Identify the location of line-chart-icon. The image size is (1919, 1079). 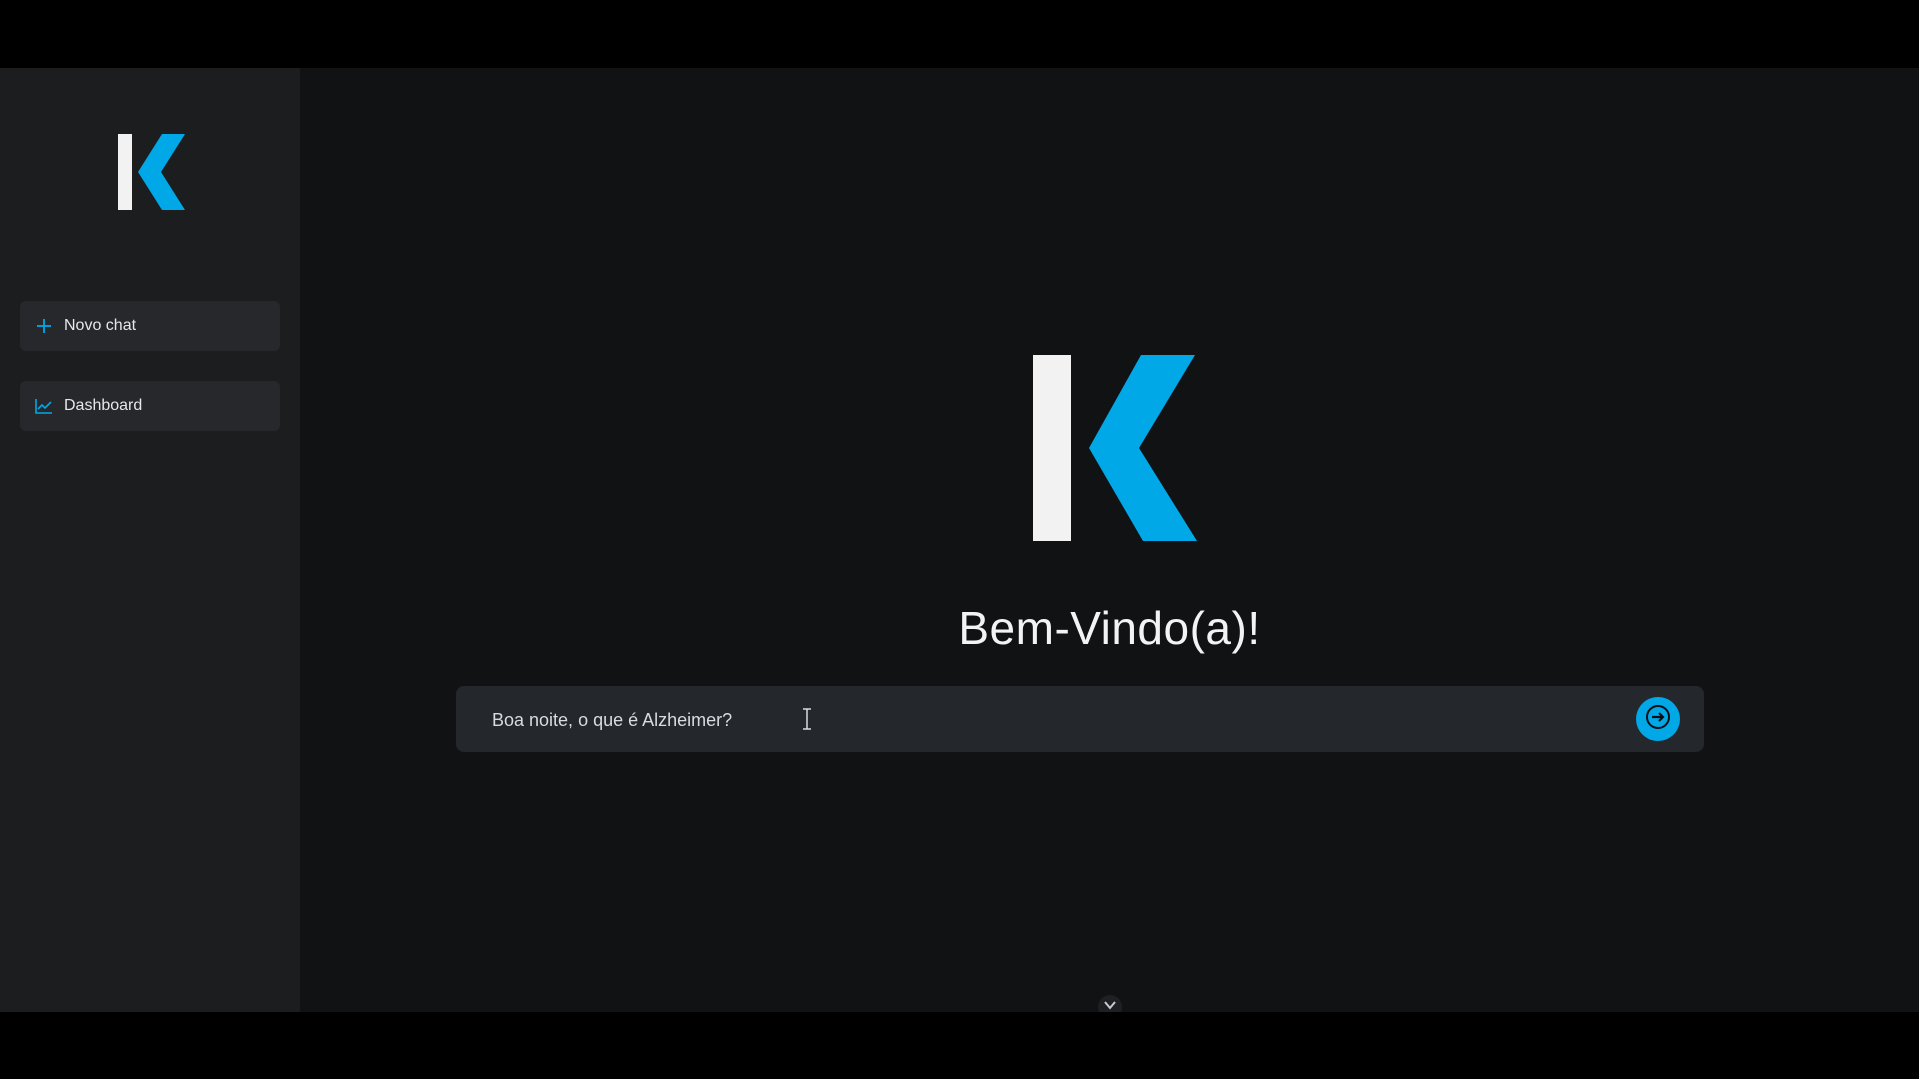
(44, 406).